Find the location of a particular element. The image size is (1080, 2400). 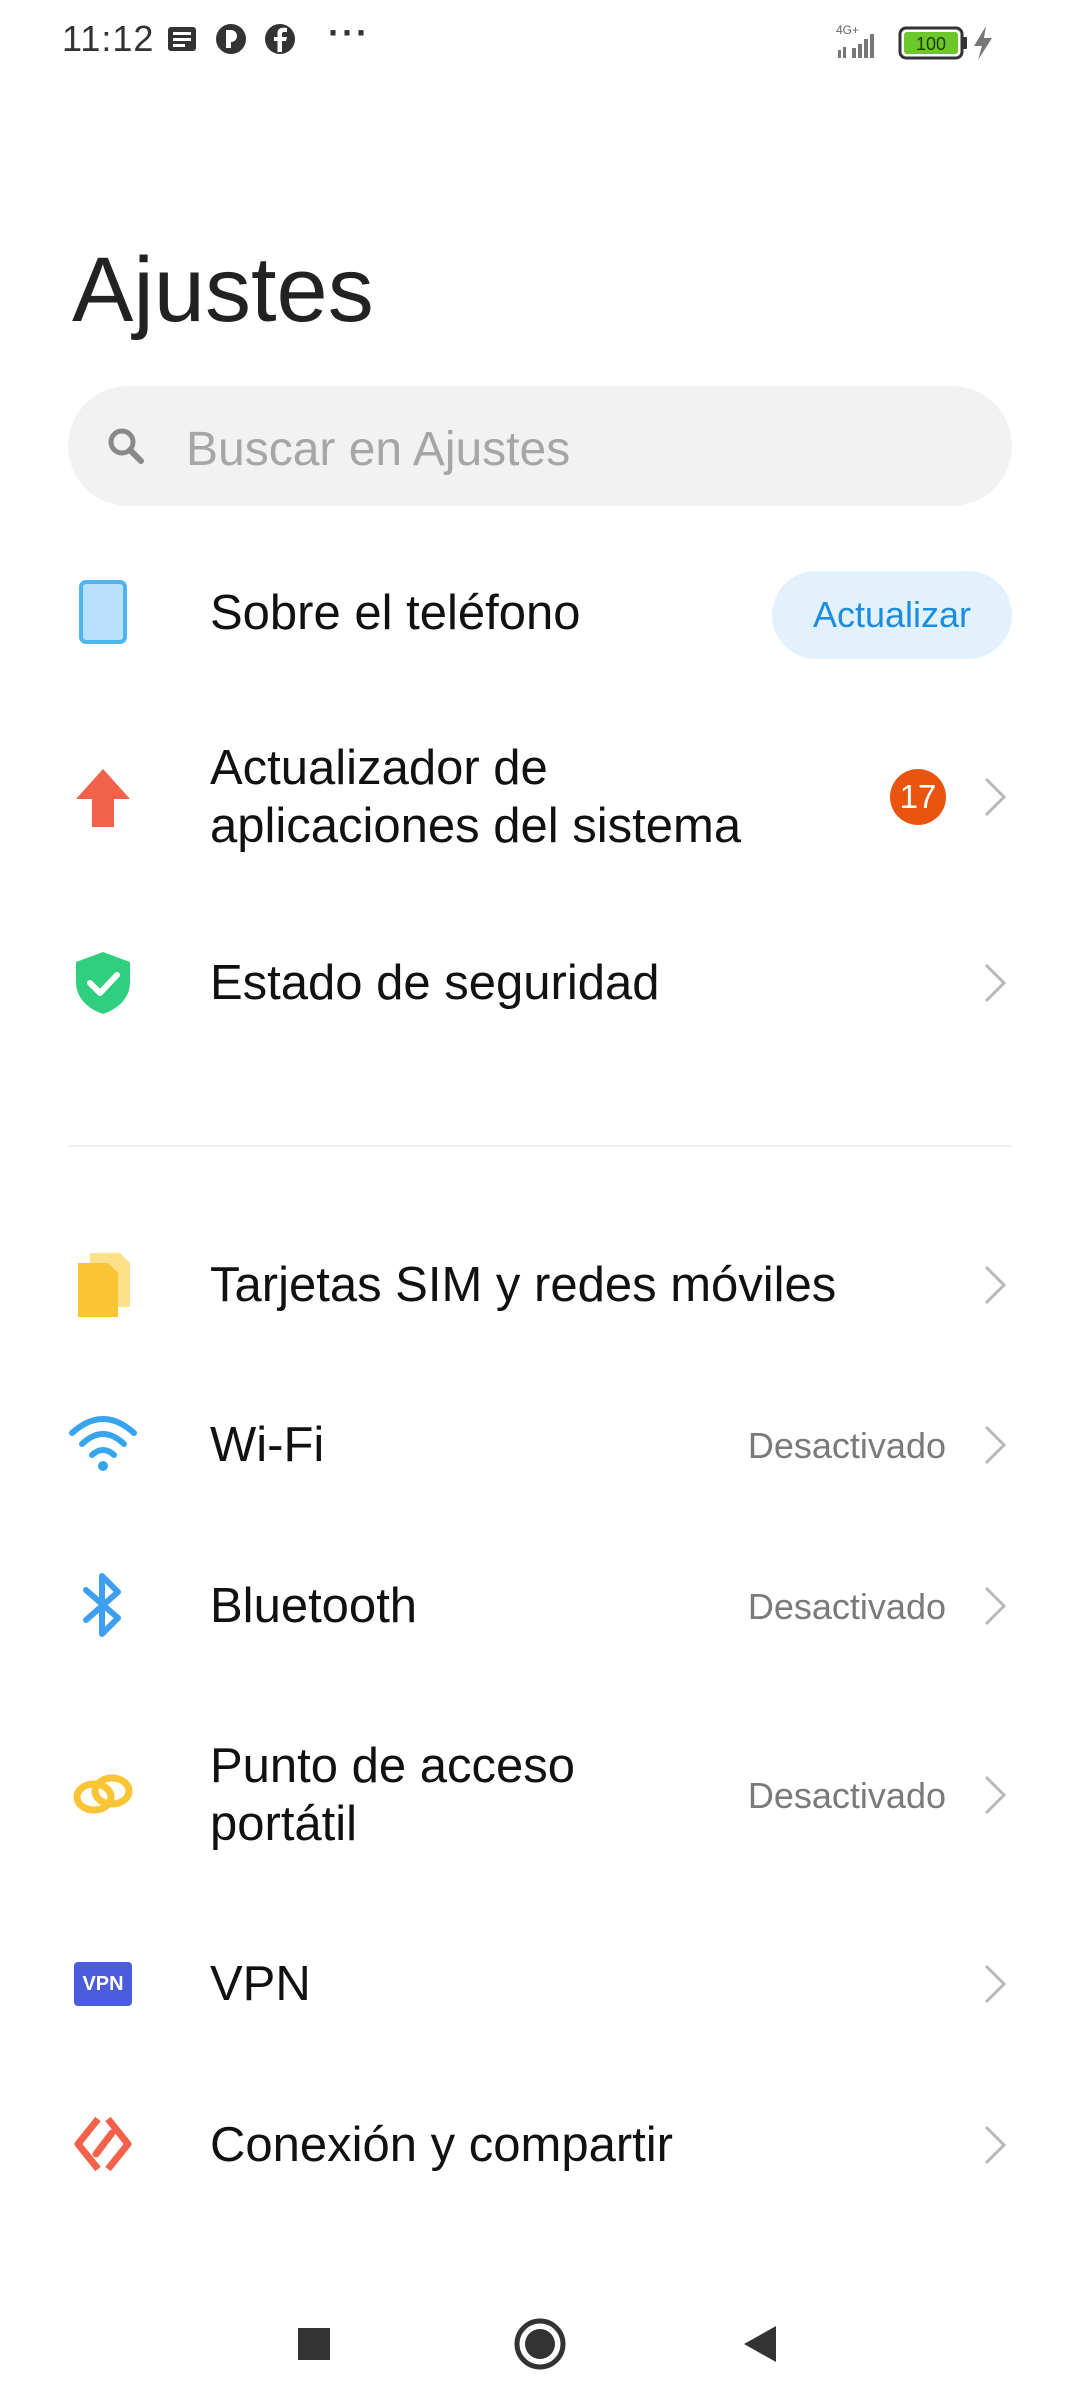

settings-item-label-line1: Actualizador de is located at coordinates (379, 768).